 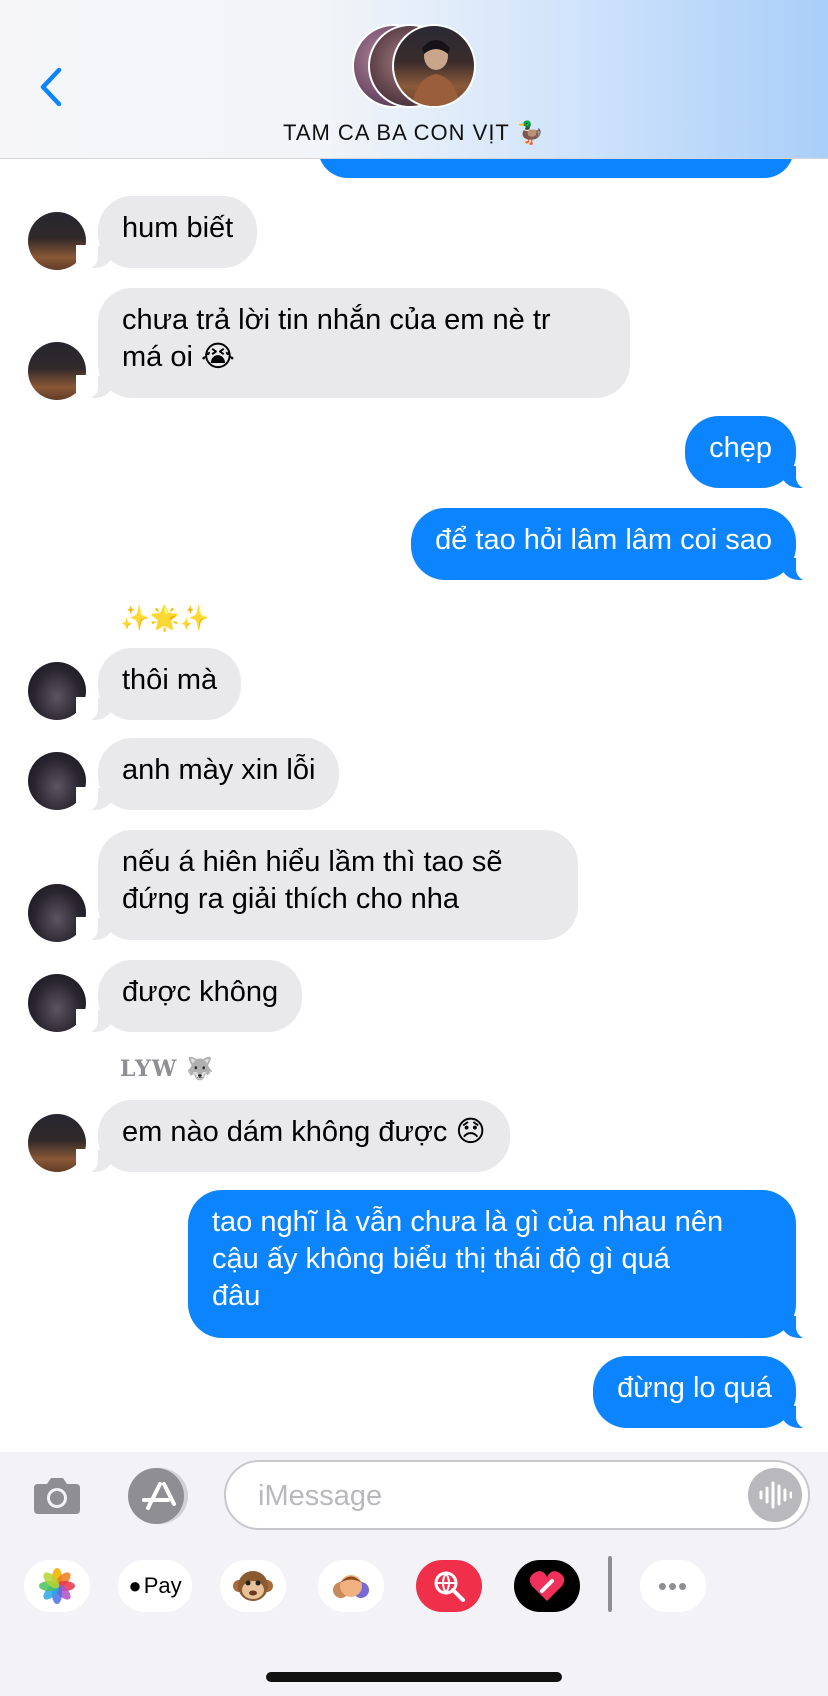 I want to click on more-dots-icon: •••, so click(x=673, y=1585).